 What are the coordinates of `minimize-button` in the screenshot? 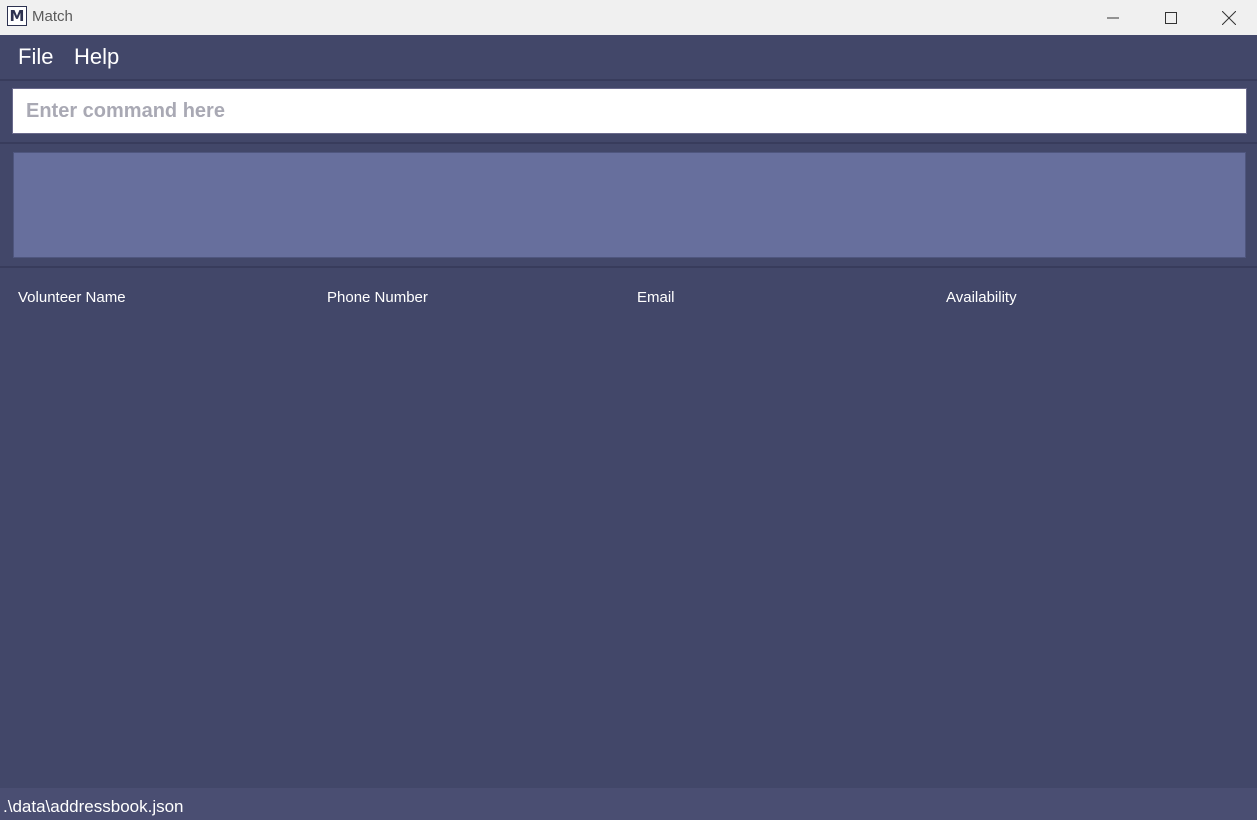 It's located at (1113, 17).